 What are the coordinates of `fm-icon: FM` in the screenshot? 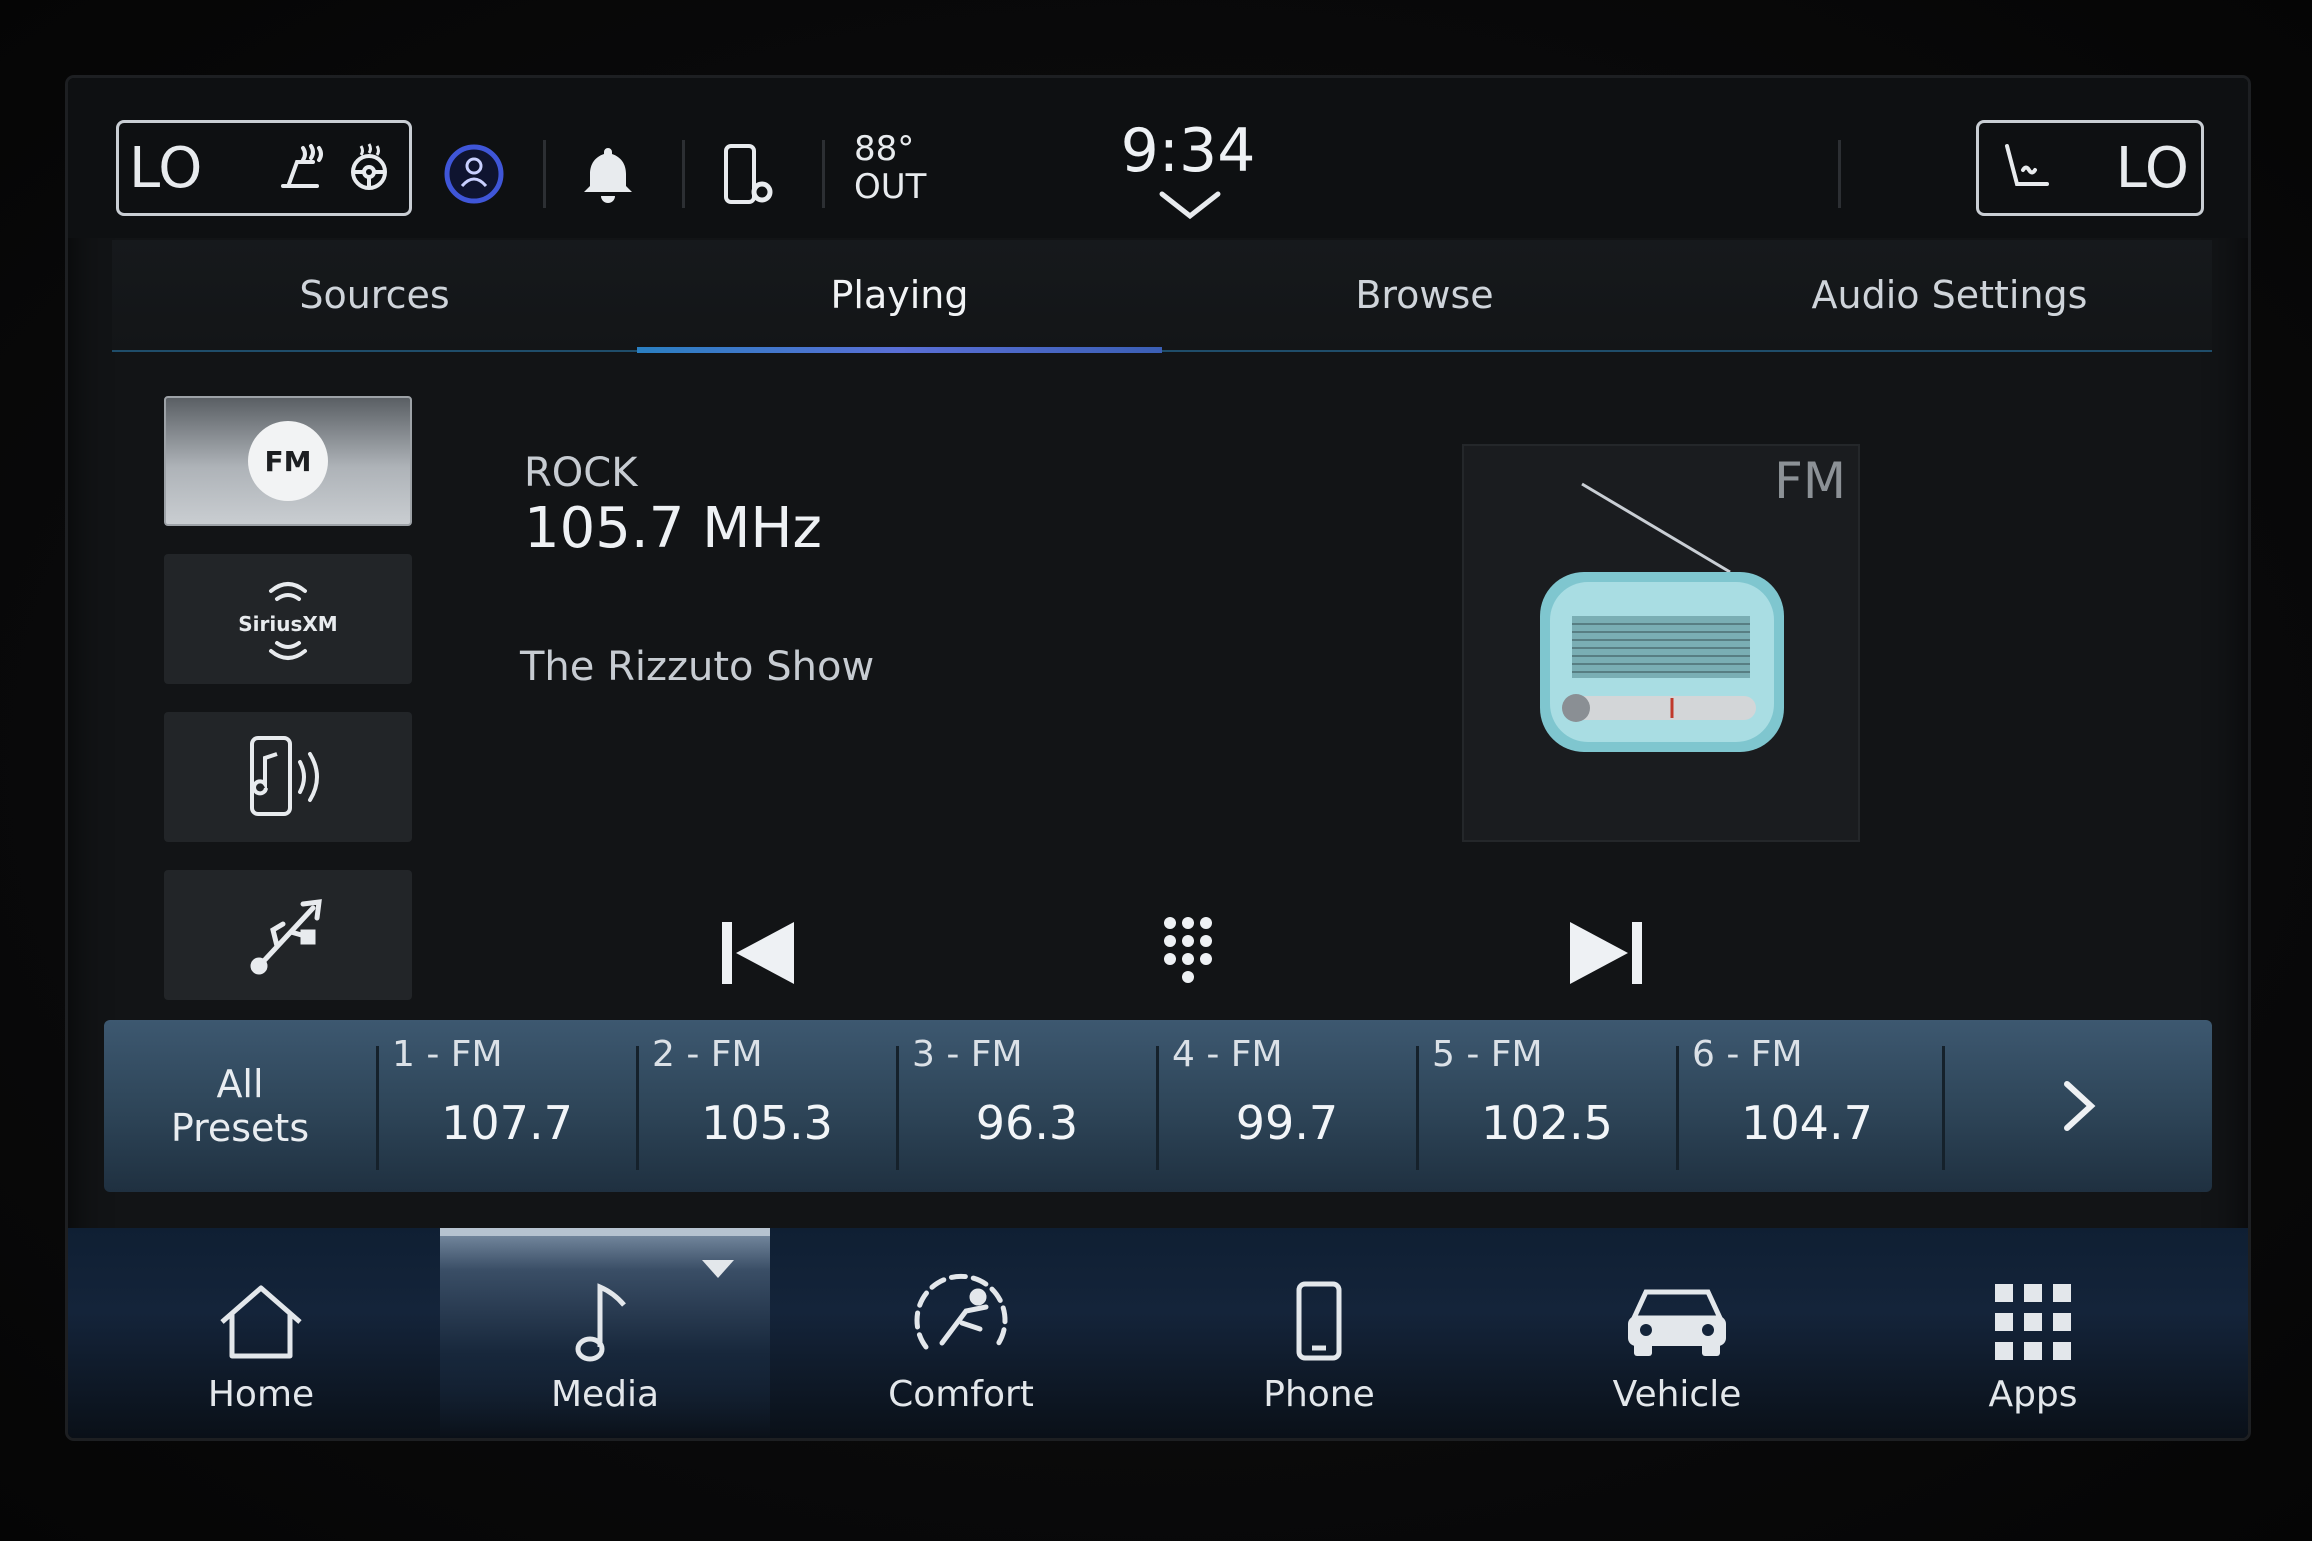 It's located at (288, 461).